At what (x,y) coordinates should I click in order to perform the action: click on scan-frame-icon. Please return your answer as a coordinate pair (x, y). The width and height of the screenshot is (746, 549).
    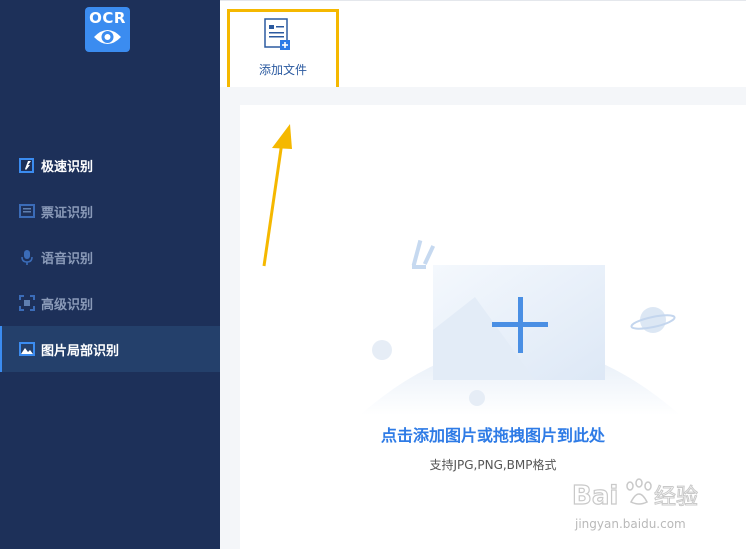
    Looking at the image, I should click on (27, 303).